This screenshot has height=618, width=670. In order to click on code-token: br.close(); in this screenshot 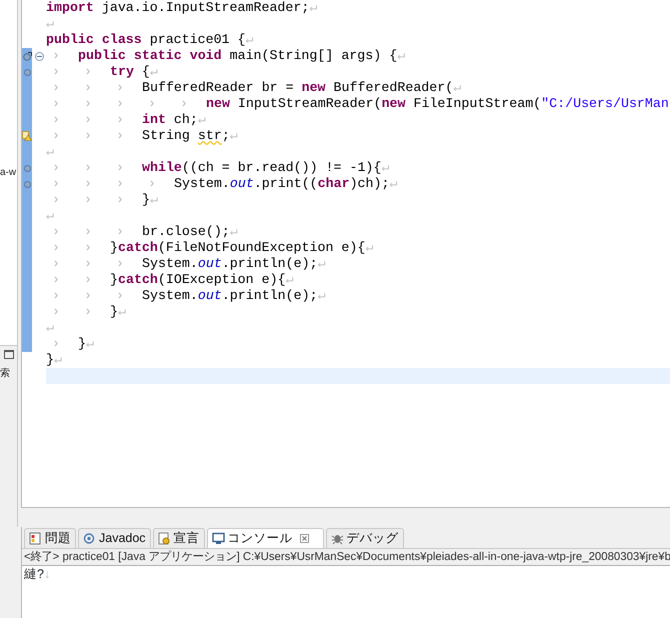, I will do `click(186, 232)`.